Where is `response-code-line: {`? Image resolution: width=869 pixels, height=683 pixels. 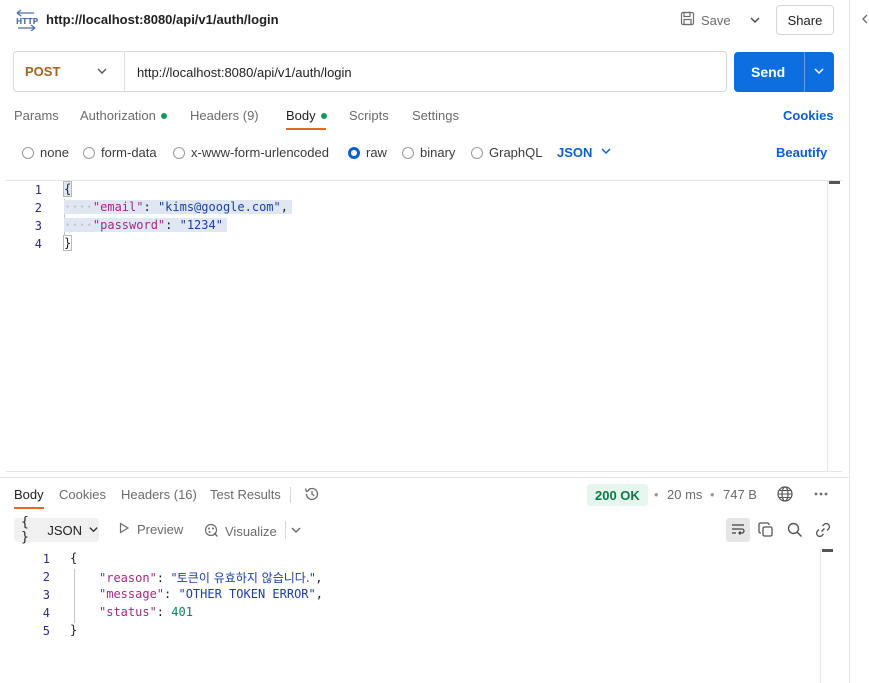 response-code-line: { is located at coordinates (73, 558).